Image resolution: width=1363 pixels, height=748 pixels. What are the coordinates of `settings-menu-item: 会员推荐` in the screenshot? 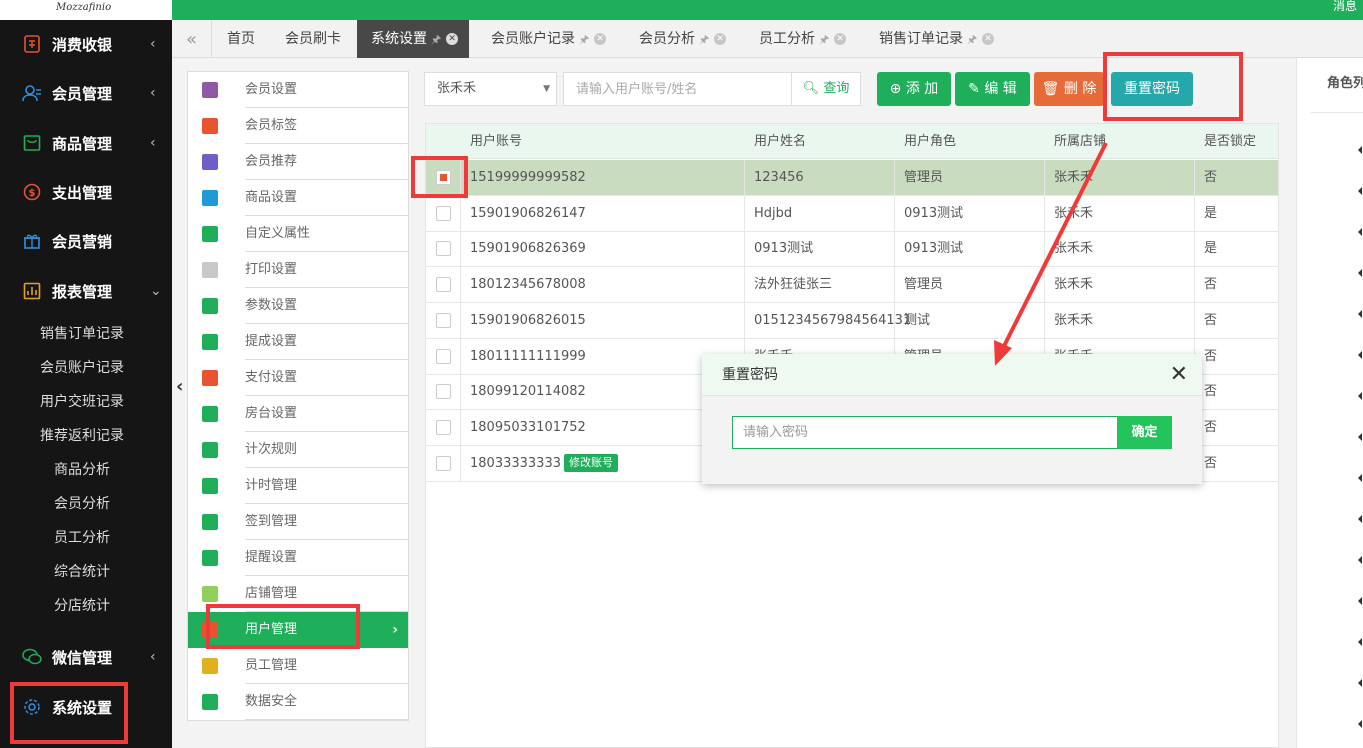 It's located at (298, 162).